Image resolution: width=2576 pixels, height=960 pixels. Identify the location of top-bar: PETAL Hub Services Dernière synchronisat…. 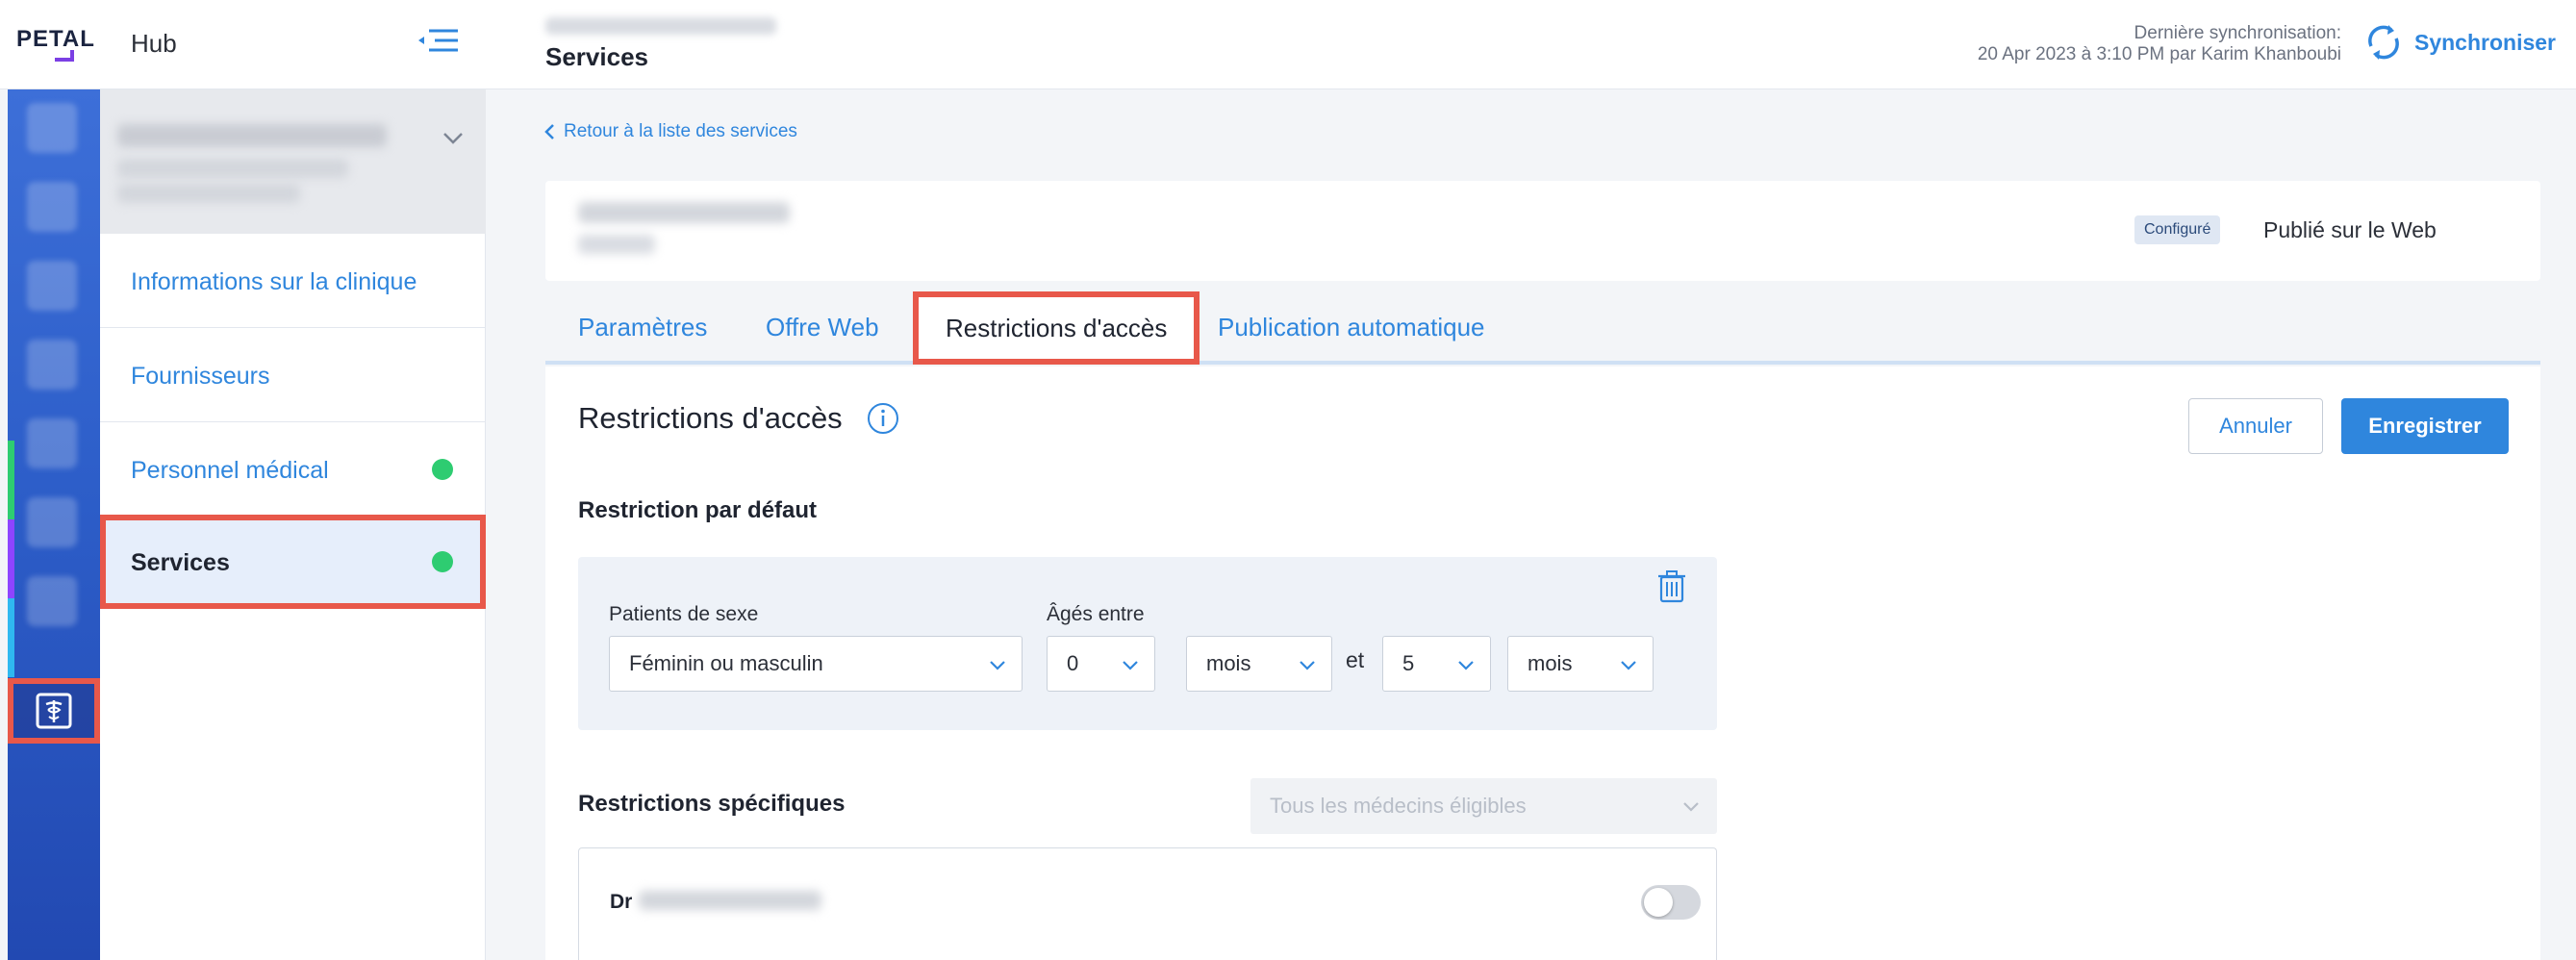
(1288, 44).